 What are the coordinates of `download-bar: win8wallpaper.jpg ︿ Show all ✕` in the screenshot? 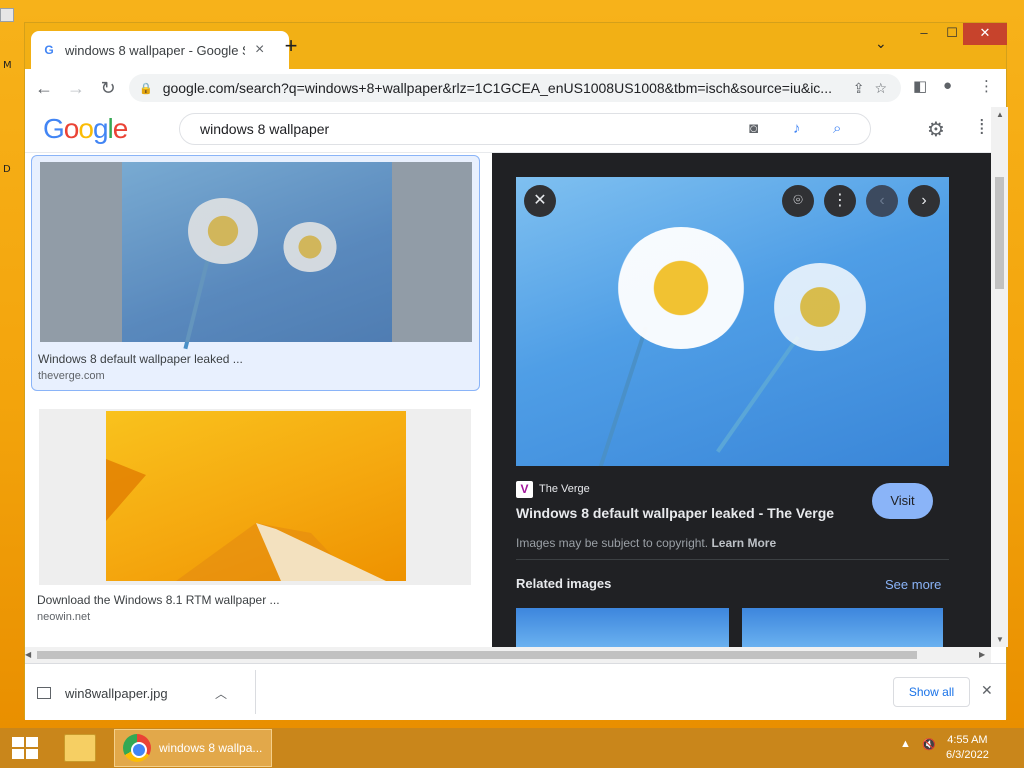 It's located at (515, 691).